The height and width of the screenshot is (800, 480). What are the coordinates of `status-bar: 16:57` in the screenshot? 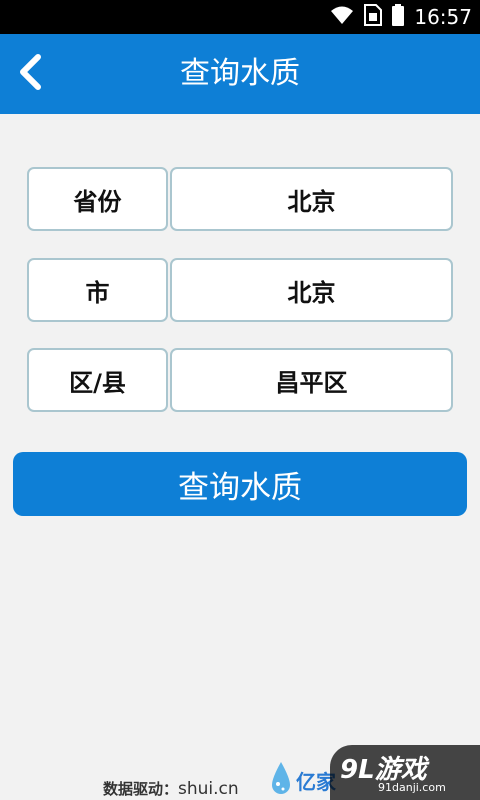 It's located at (240, 17).